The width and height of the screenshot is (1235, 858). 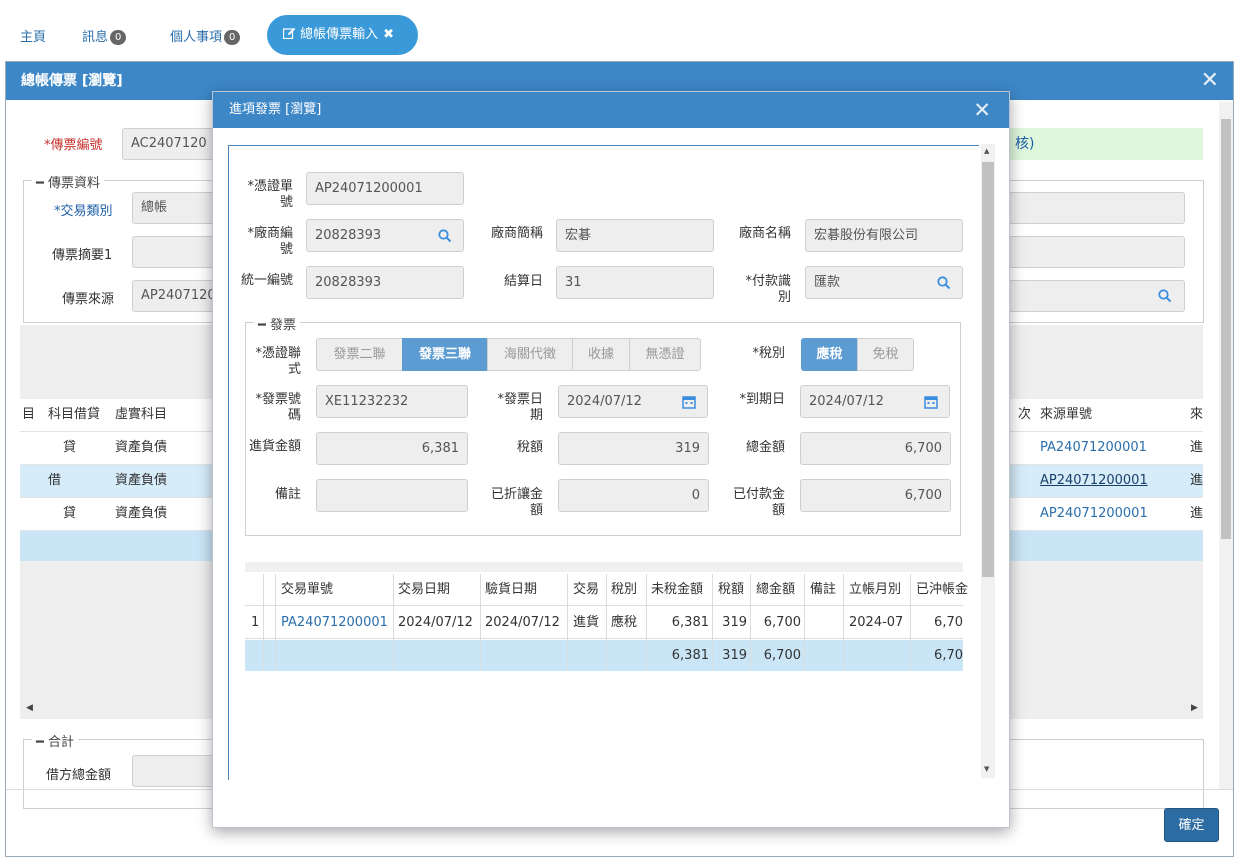 I want to click on row-total: 6,700, so click(x=782, y=622).